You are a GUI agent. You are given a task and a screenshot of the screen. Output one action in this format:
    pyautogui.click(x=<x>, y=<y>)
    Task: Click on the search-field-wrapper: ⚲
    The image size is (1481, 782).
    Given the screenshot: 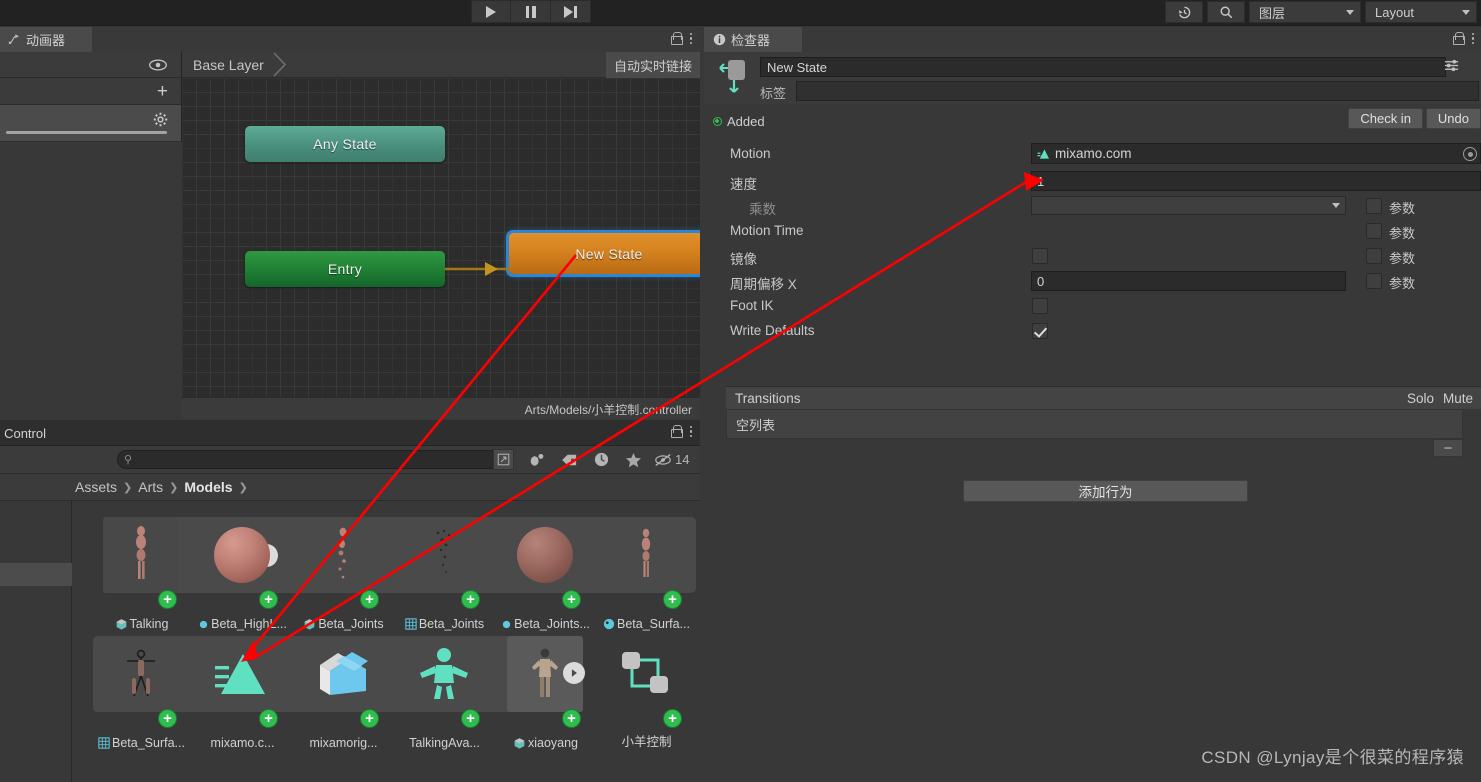 What is the action you would take?
    pyautogui.click(x=314, y=459)
    